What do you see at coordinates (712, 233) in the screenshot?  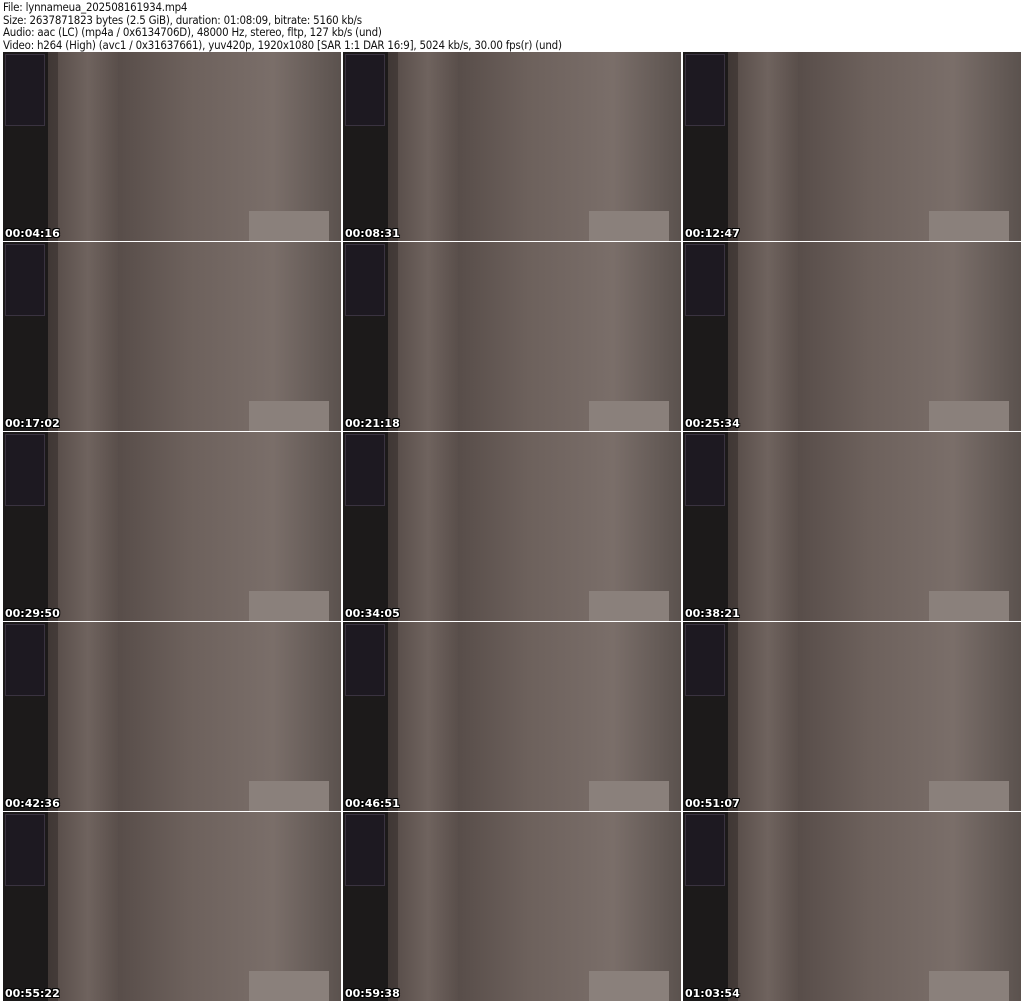 I see `thumbnail-timestamp: 00:12:47` at bounding box center [712, 233].